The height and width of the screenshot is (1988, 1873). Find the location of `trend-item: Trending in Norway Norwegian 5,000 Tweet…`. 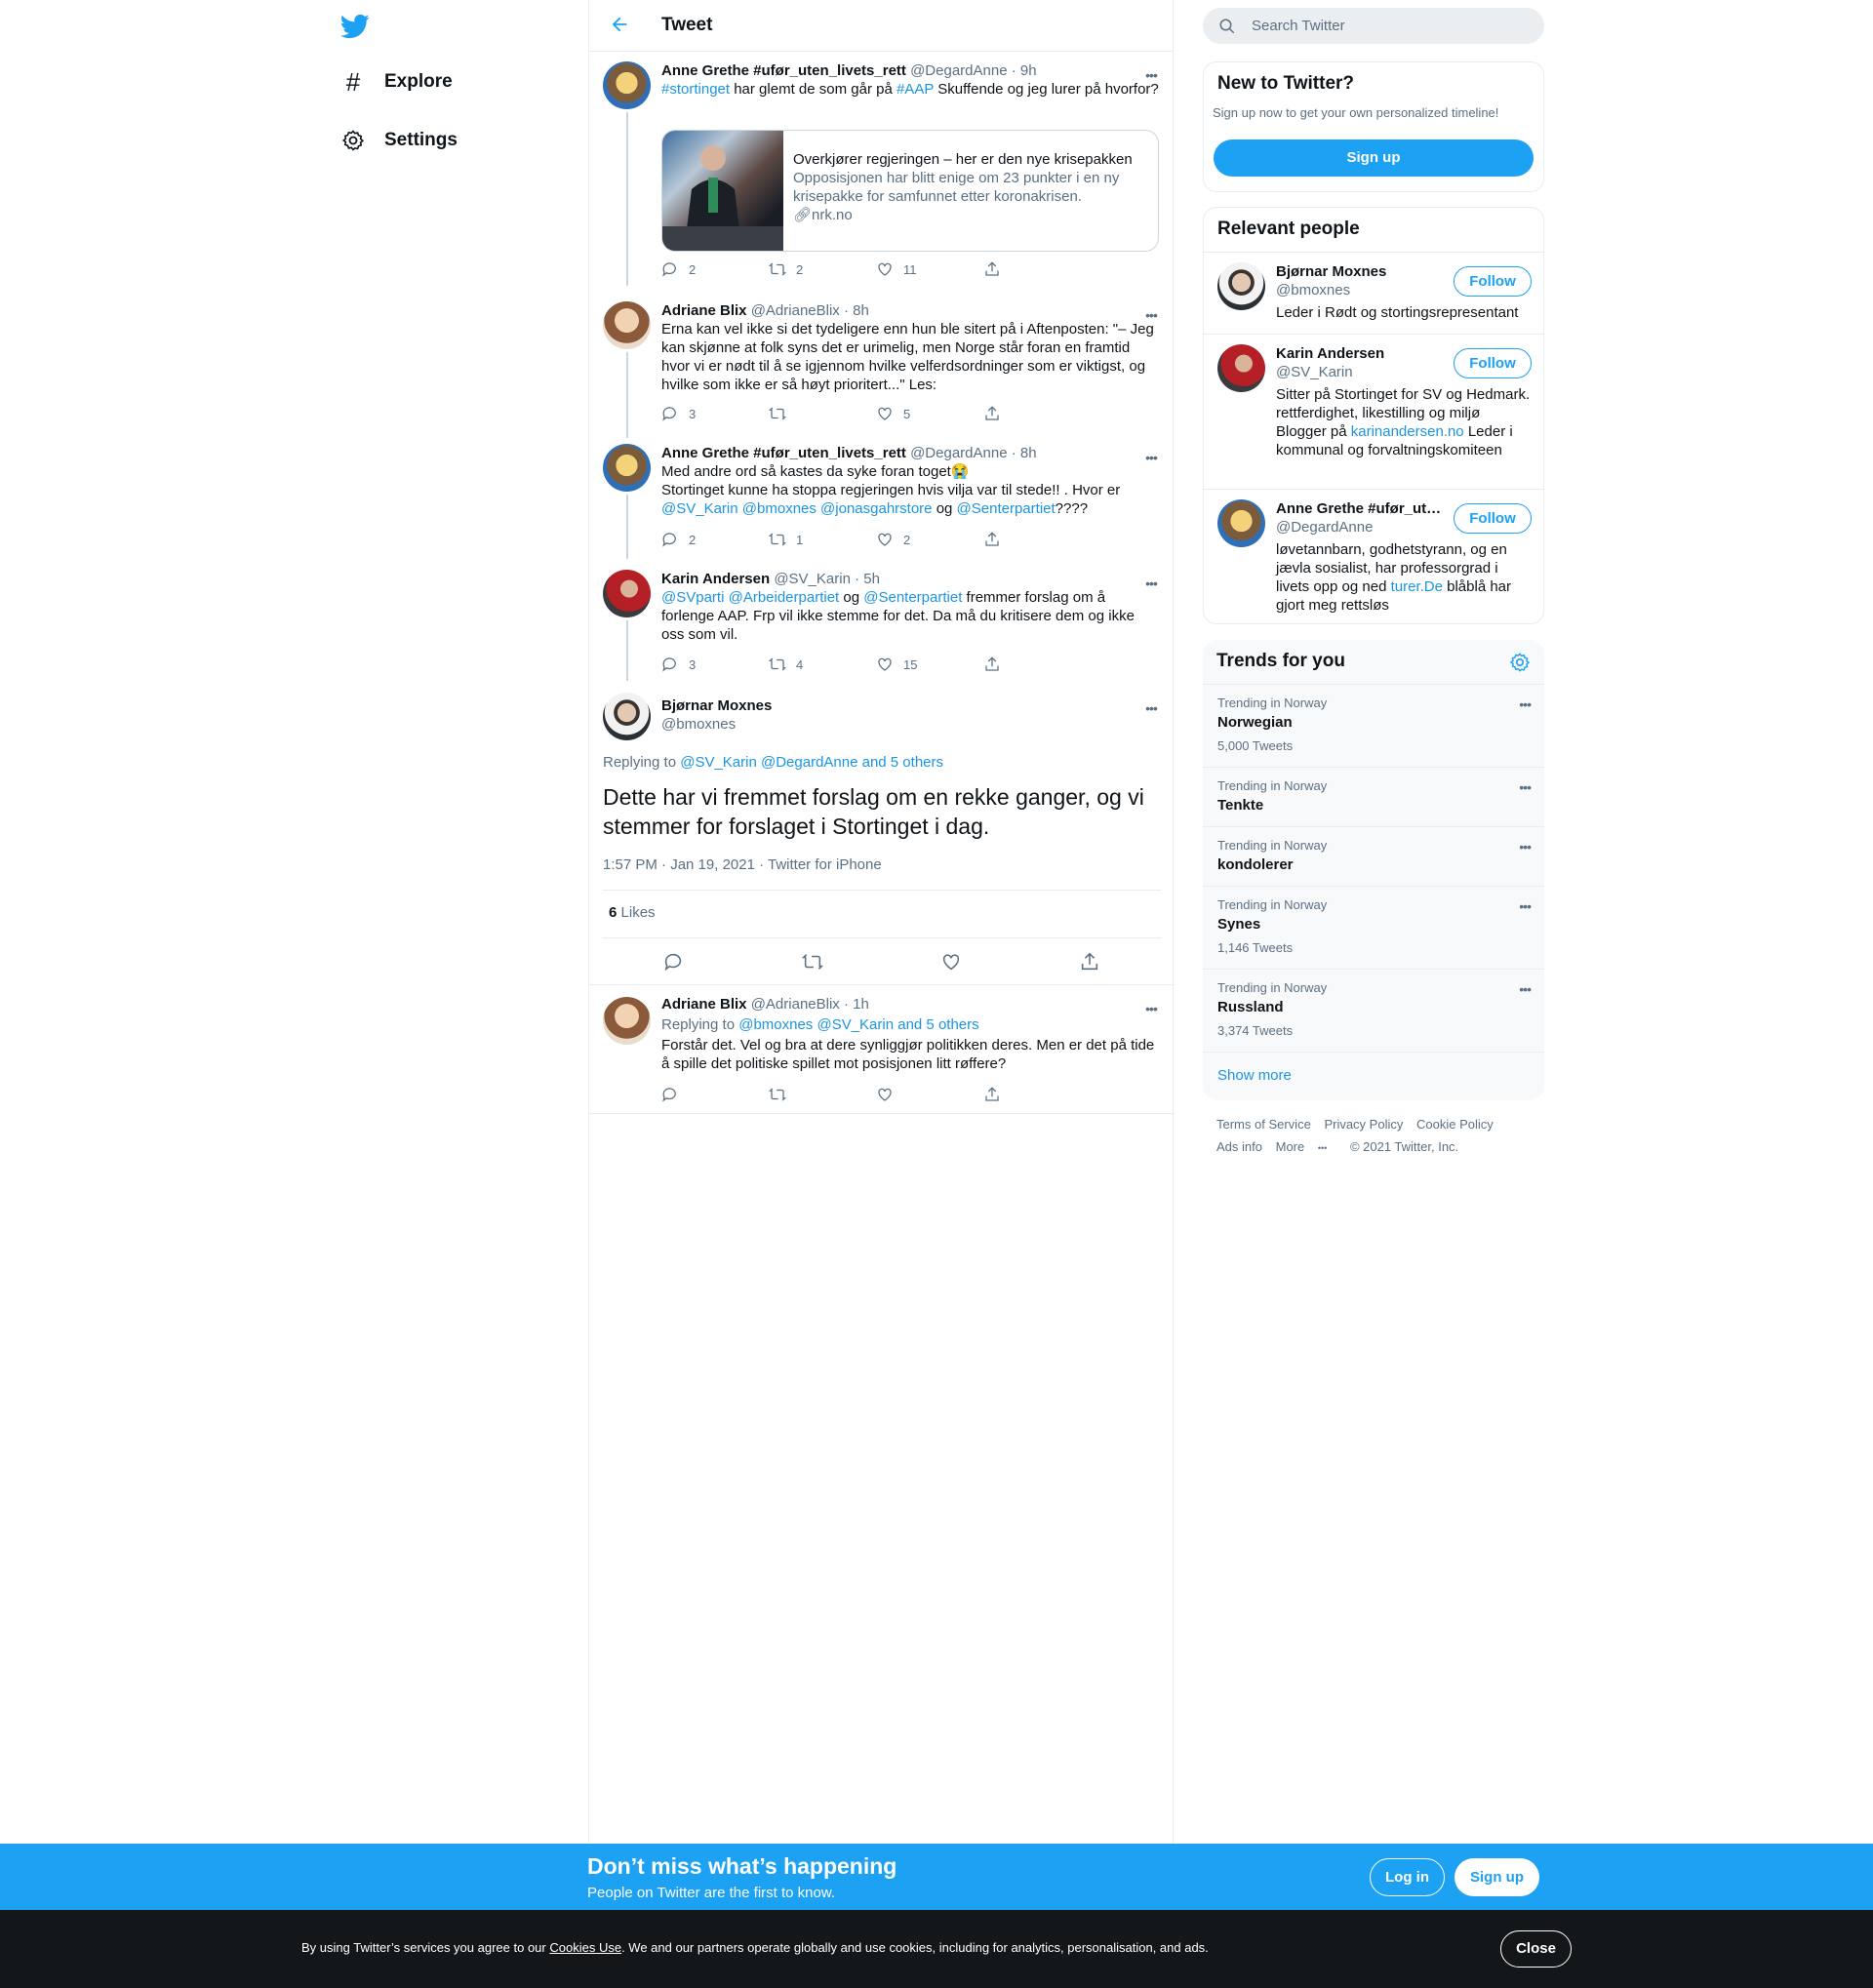

trend-item: Trending in Norway Norwegian 5,000 Tweet… is located at coordinates (1373, 726).